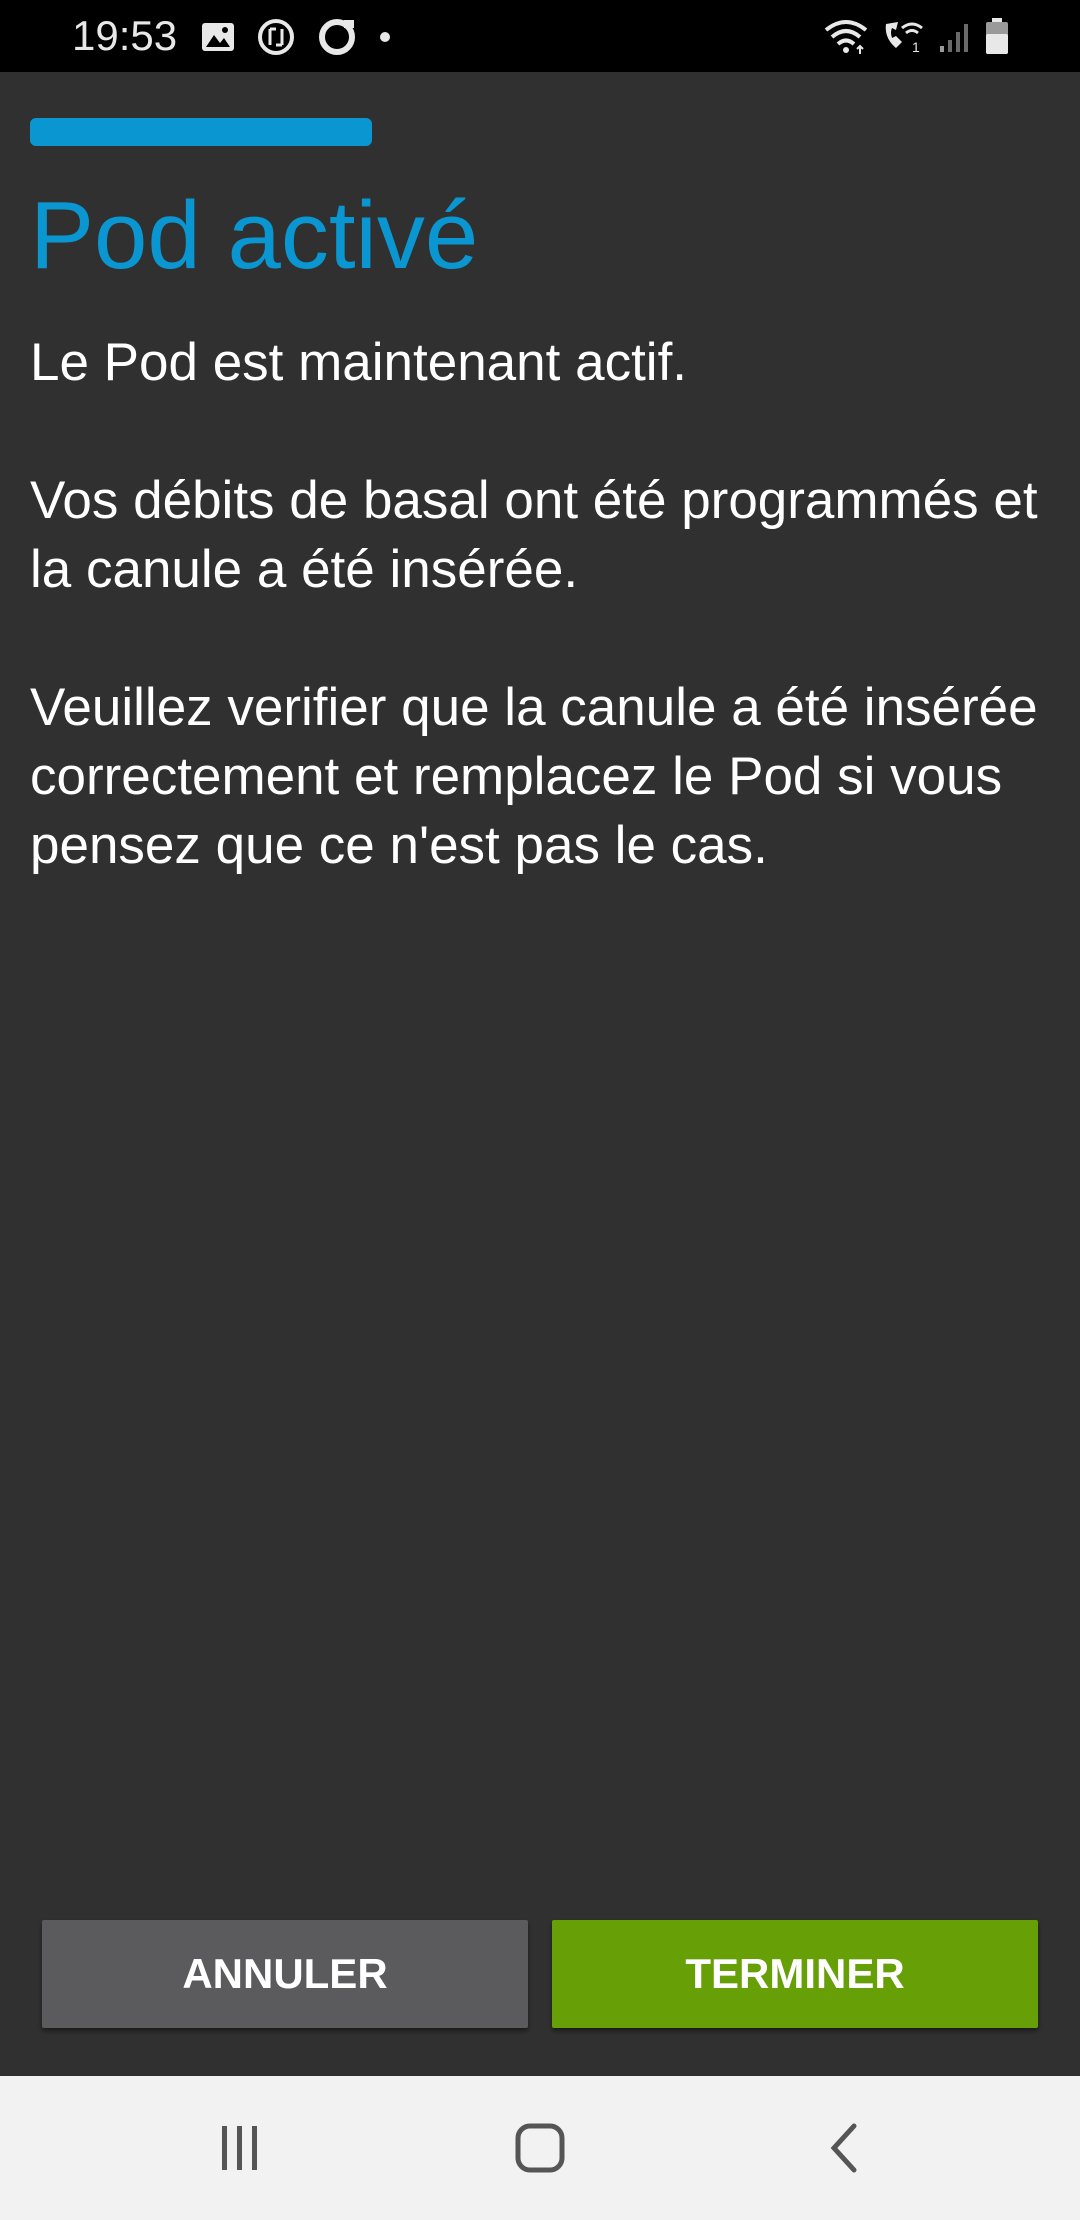 Image resolution: width=1080 pixels, height=2220 pixels. I want to click on recents-icon, so click(240, 2148).